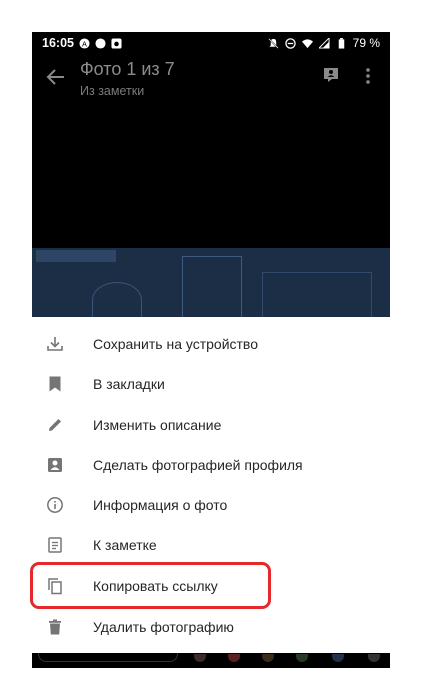 Image resolution: width=421 pixels, height=700 pixels. What do you see at coordinates (211, 384) in the screenshot?
I see `menu-item-bookmark: В закладки` at bounding box center [211, 384].